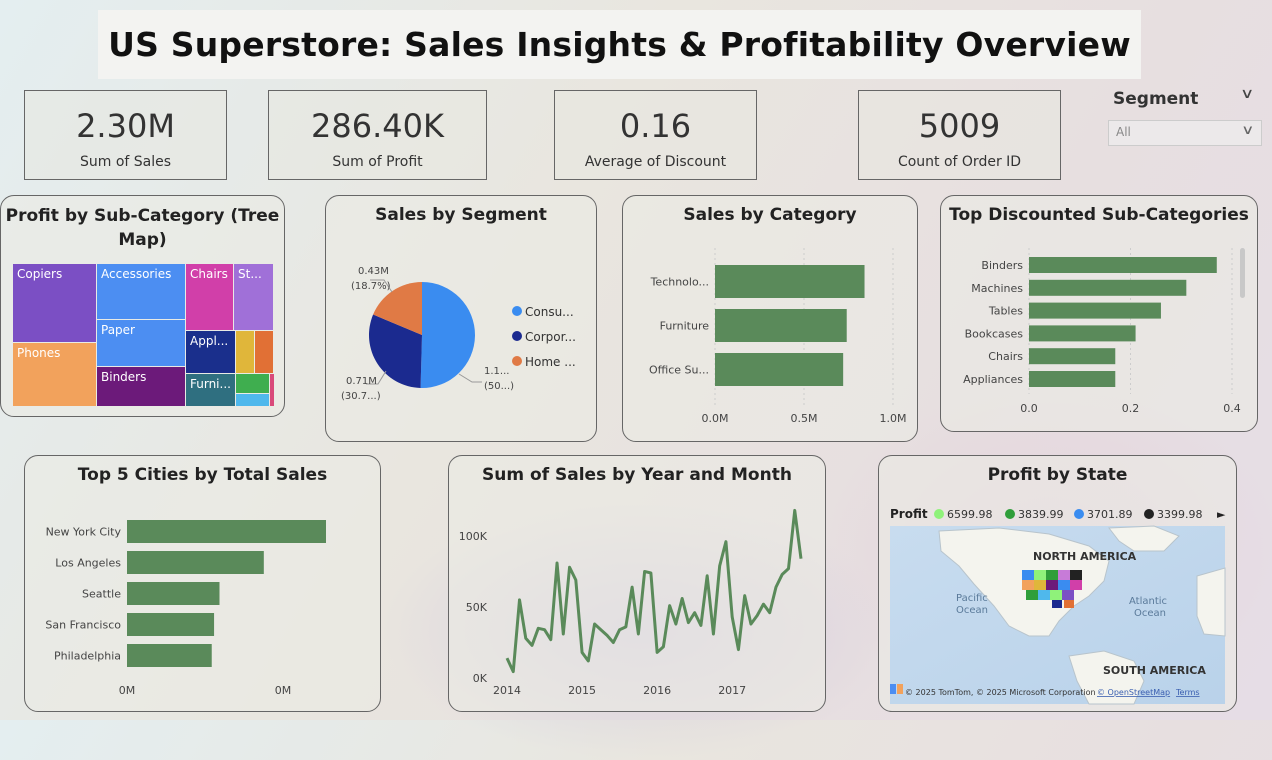 This screenshot has width=1272, height=760. What do you see at coordinates (909, 514) in the screenshot?
I see `map-legend-title: Profit` at bounding box center [909, 514].